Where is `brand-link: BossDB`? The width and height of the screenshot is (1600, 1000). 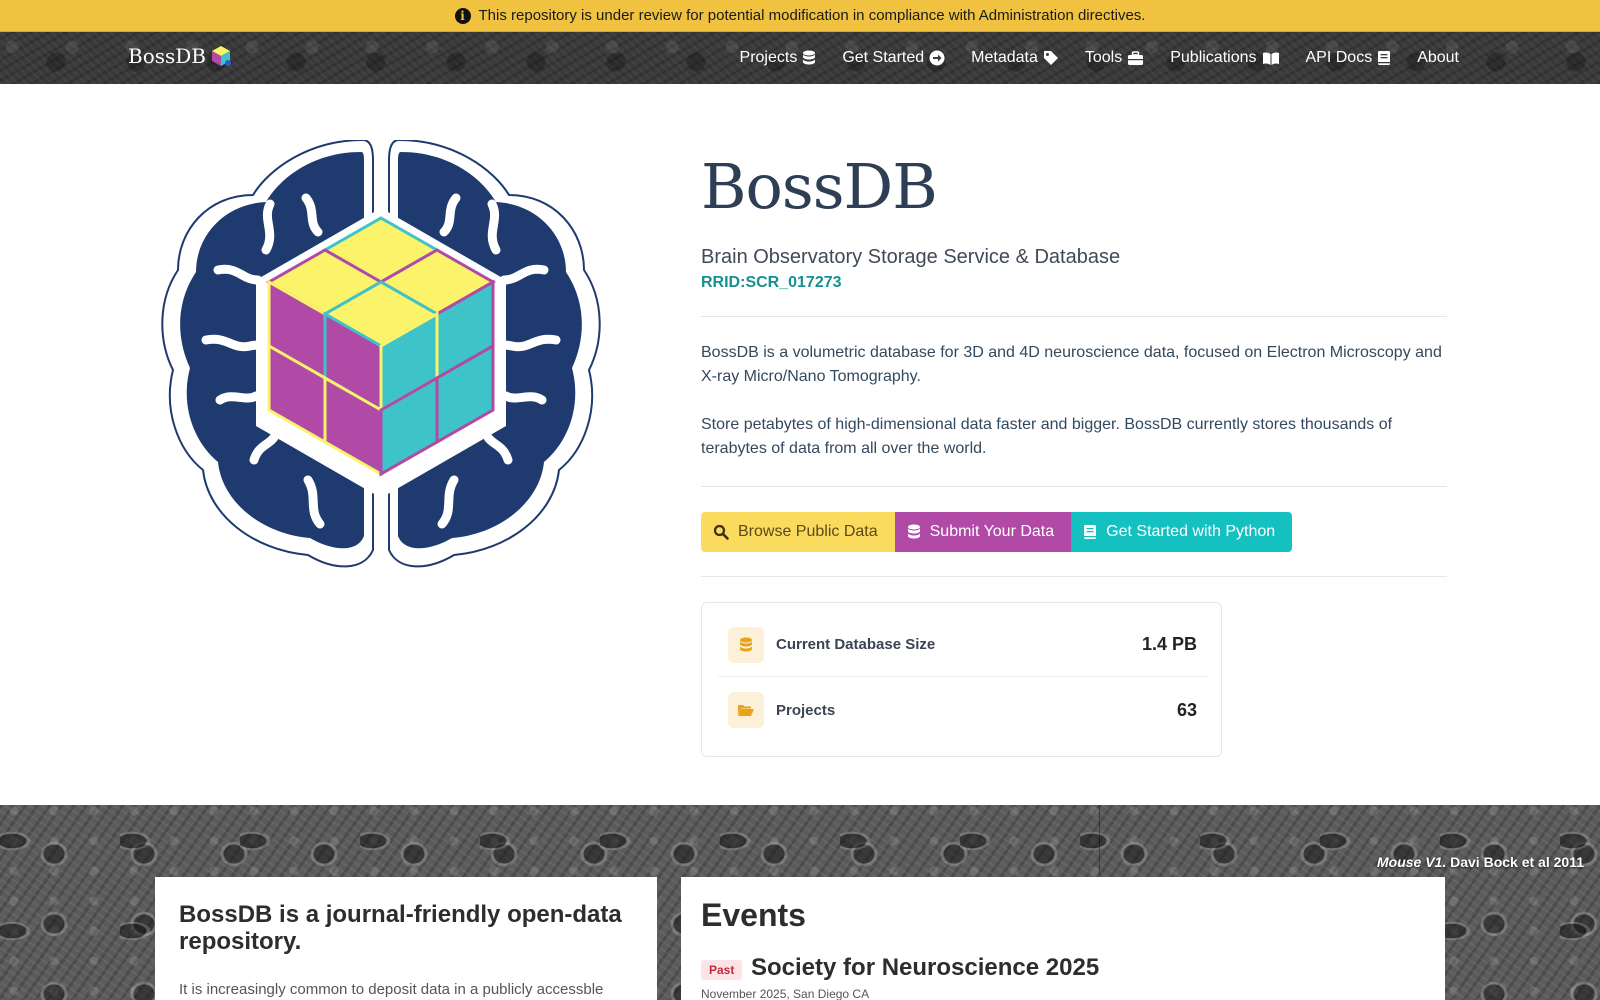 brand-link: BossDB is located at coordinates (180, 56).